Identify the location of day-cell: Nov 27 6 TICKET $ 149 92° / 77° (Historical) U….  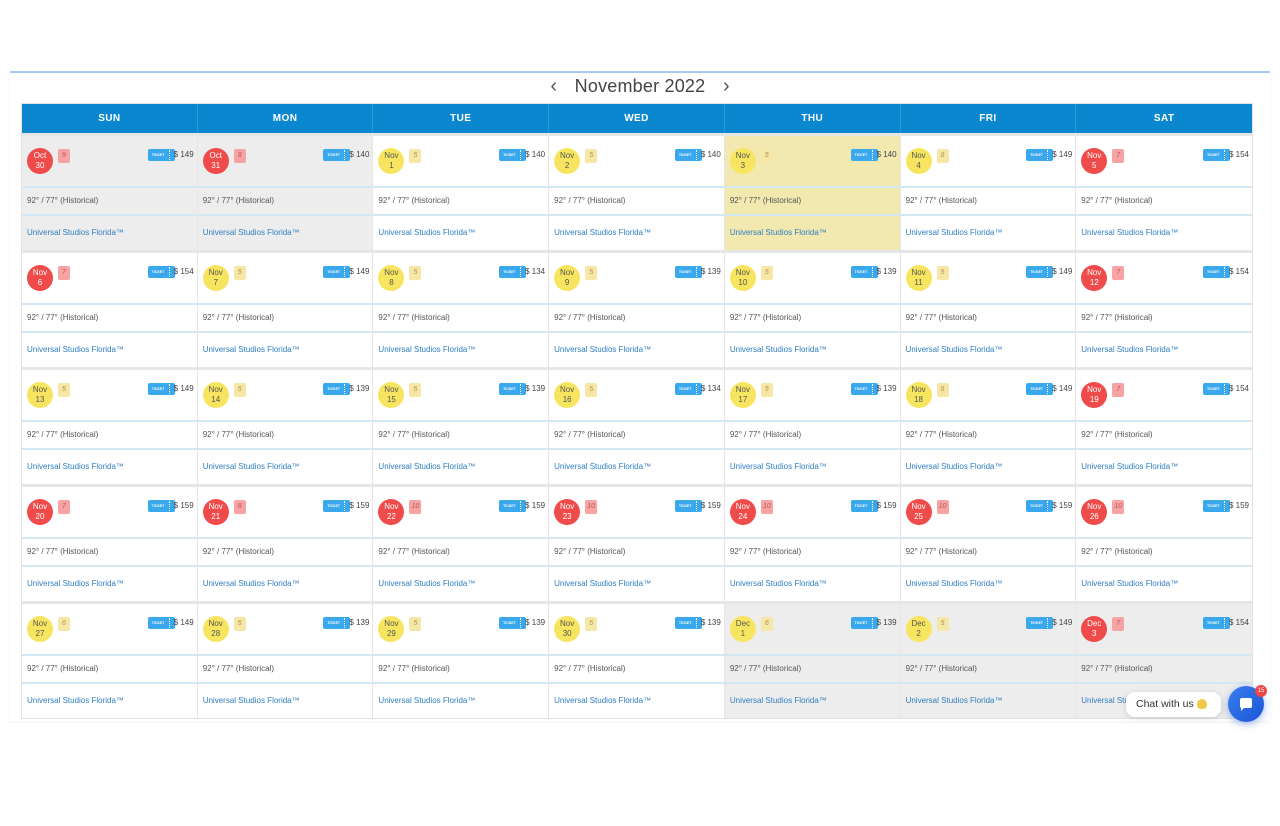
(110, 661).